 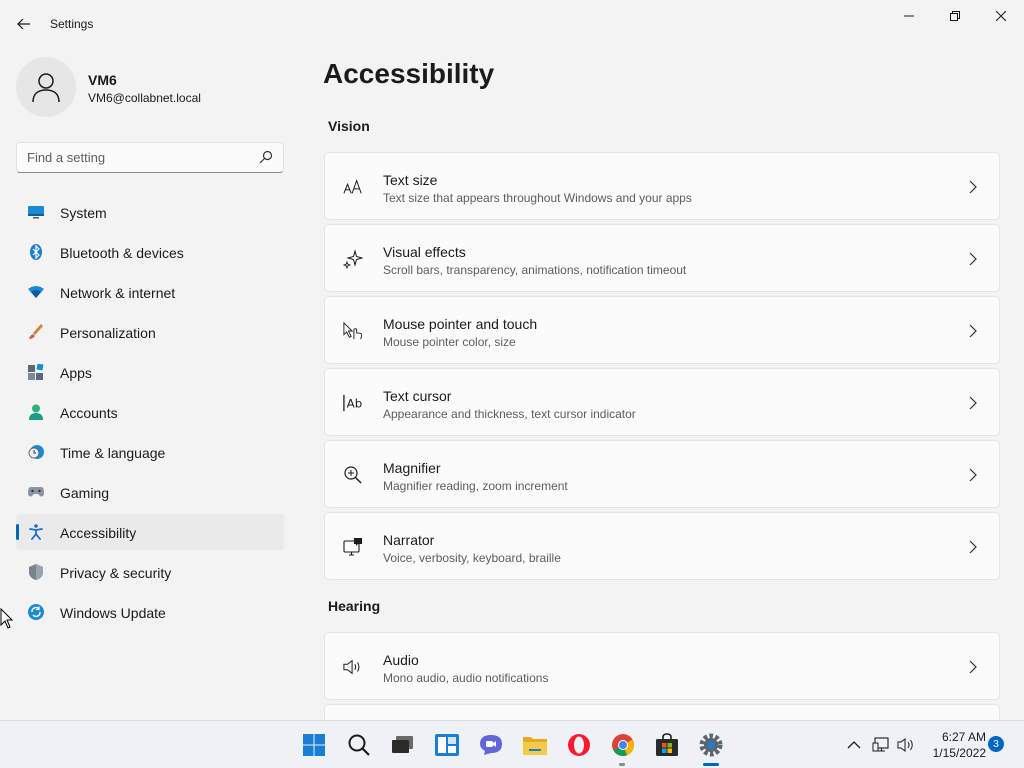 What do you see at coordinates (475, 486) in the screenshot?
I see `card-description: Magnifier reading, zoom increment` at bounding box center [475, 486].